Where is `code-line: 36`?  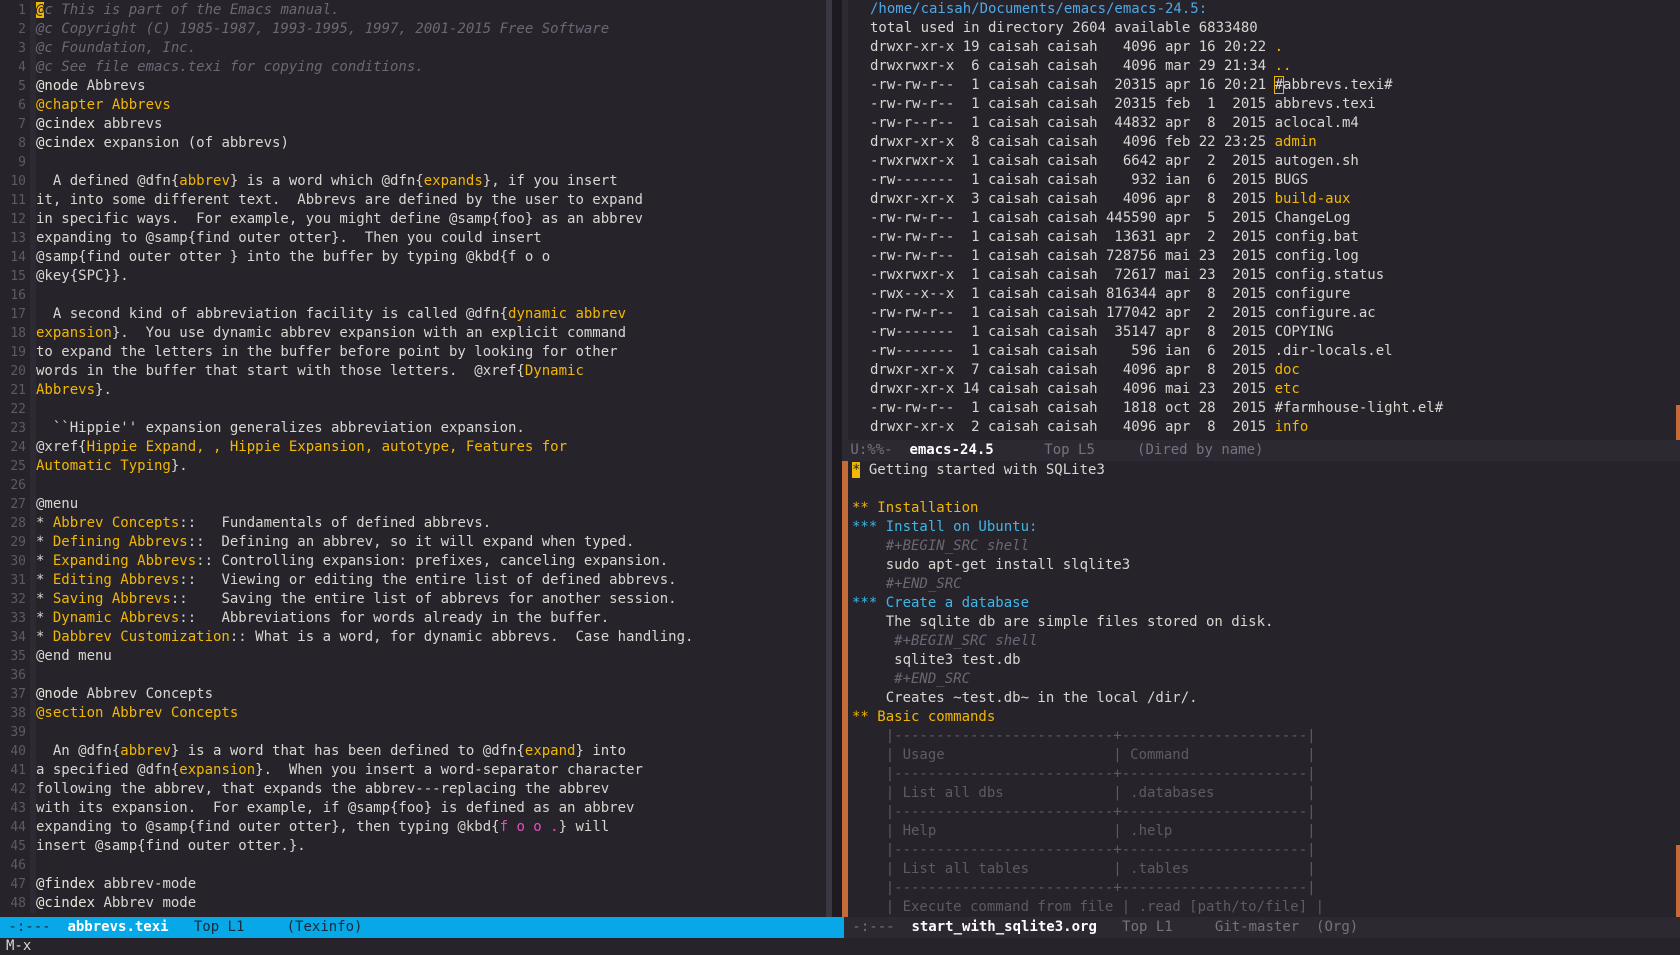 code-line: 36 is located at coordinates (413, 675).